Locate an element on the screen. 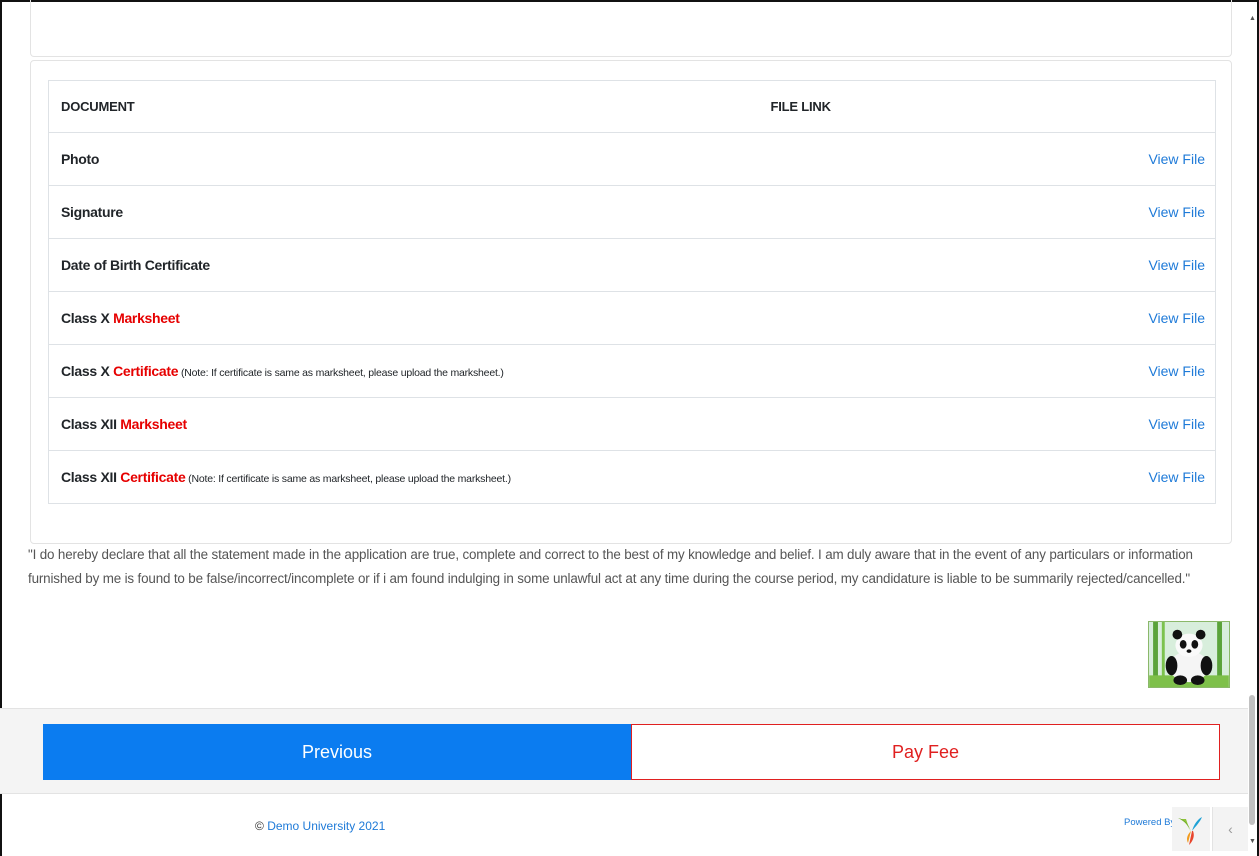 The image size is (1259, 856). document-name-cell: Date of Birth Certificate is located at coordinates (403, 265).